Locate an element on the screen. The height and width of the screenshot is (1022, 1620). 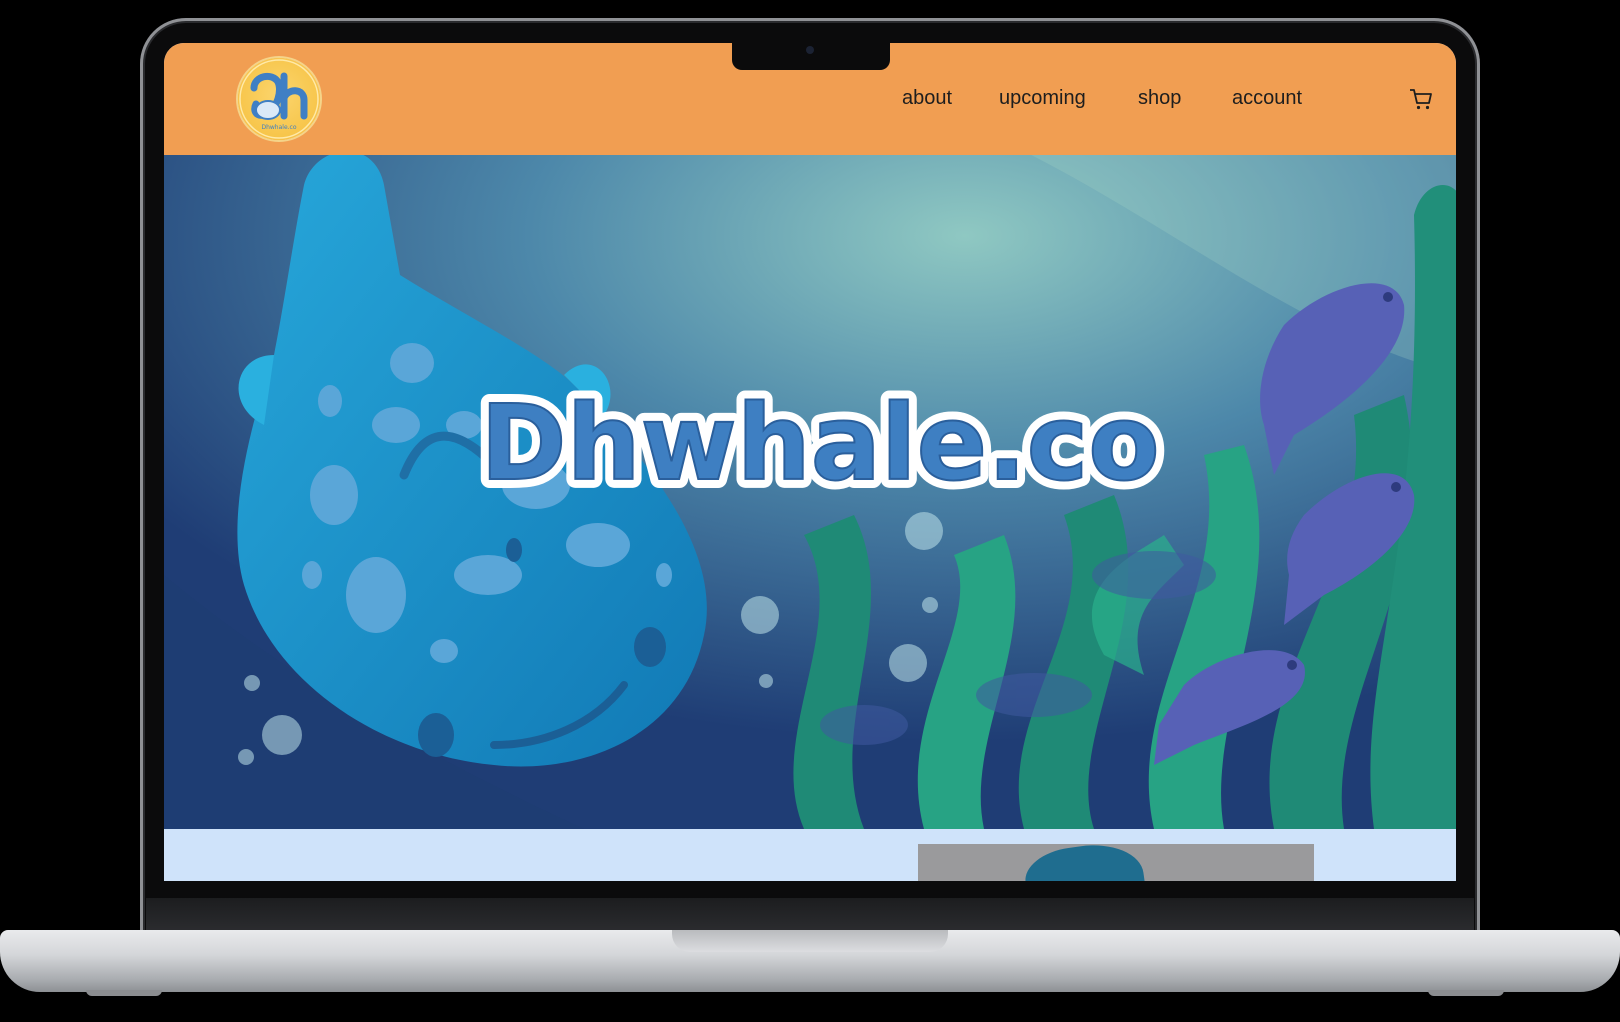
camera-notch is located at coordinates (811, 56).